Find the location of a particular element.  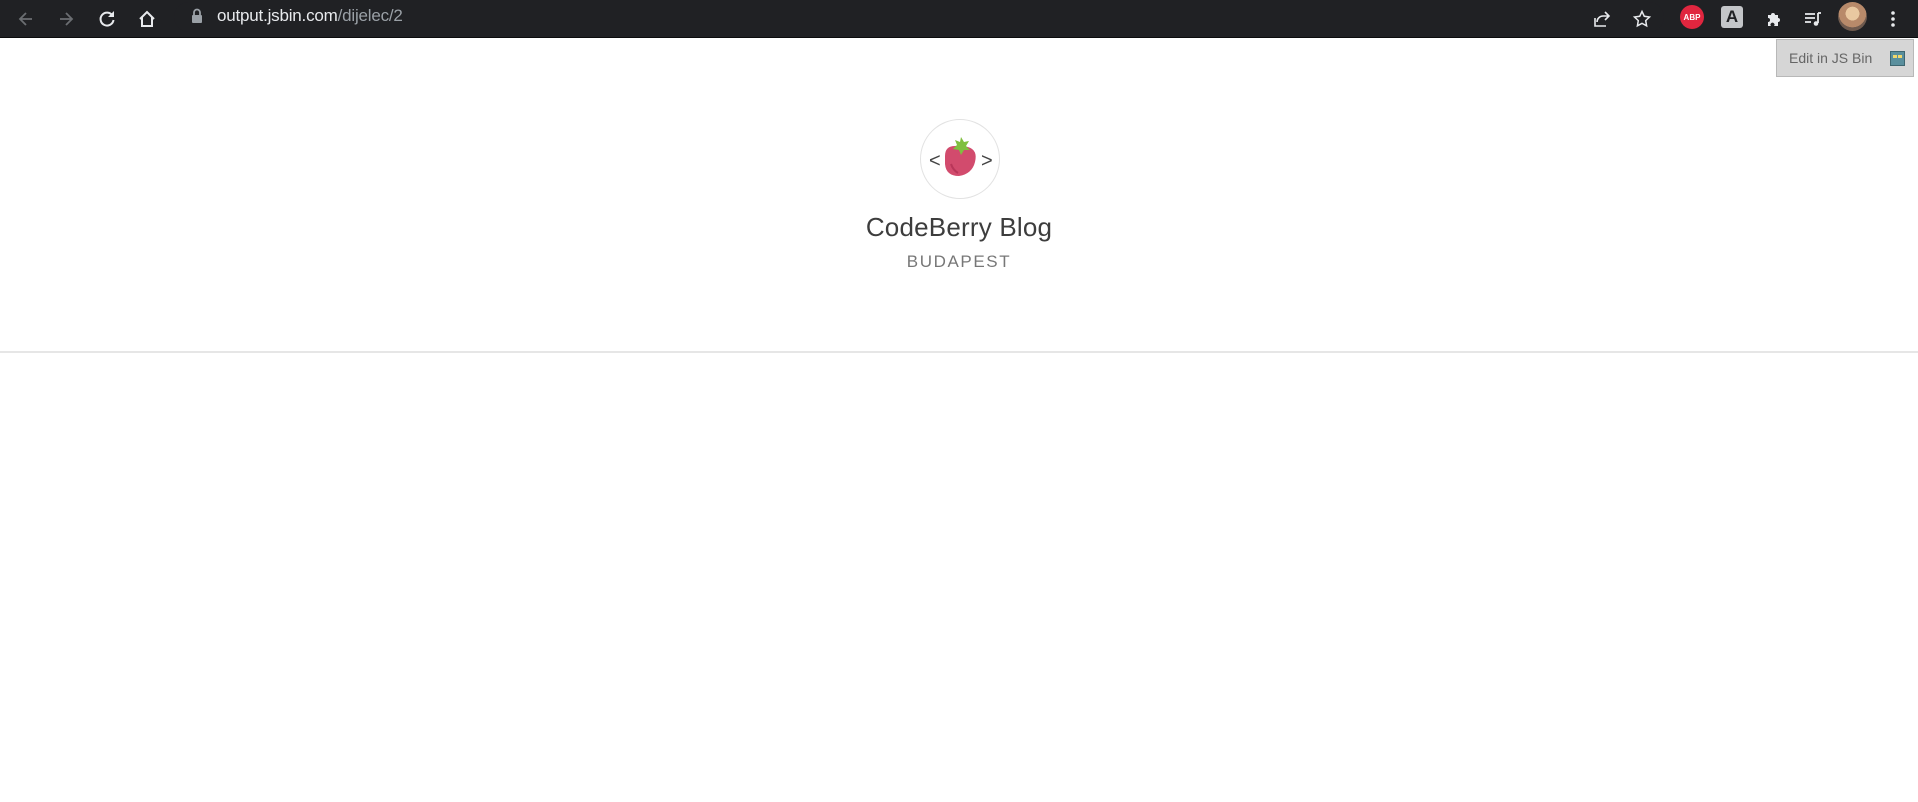

reload-icon is located at coordinates (107, 19).